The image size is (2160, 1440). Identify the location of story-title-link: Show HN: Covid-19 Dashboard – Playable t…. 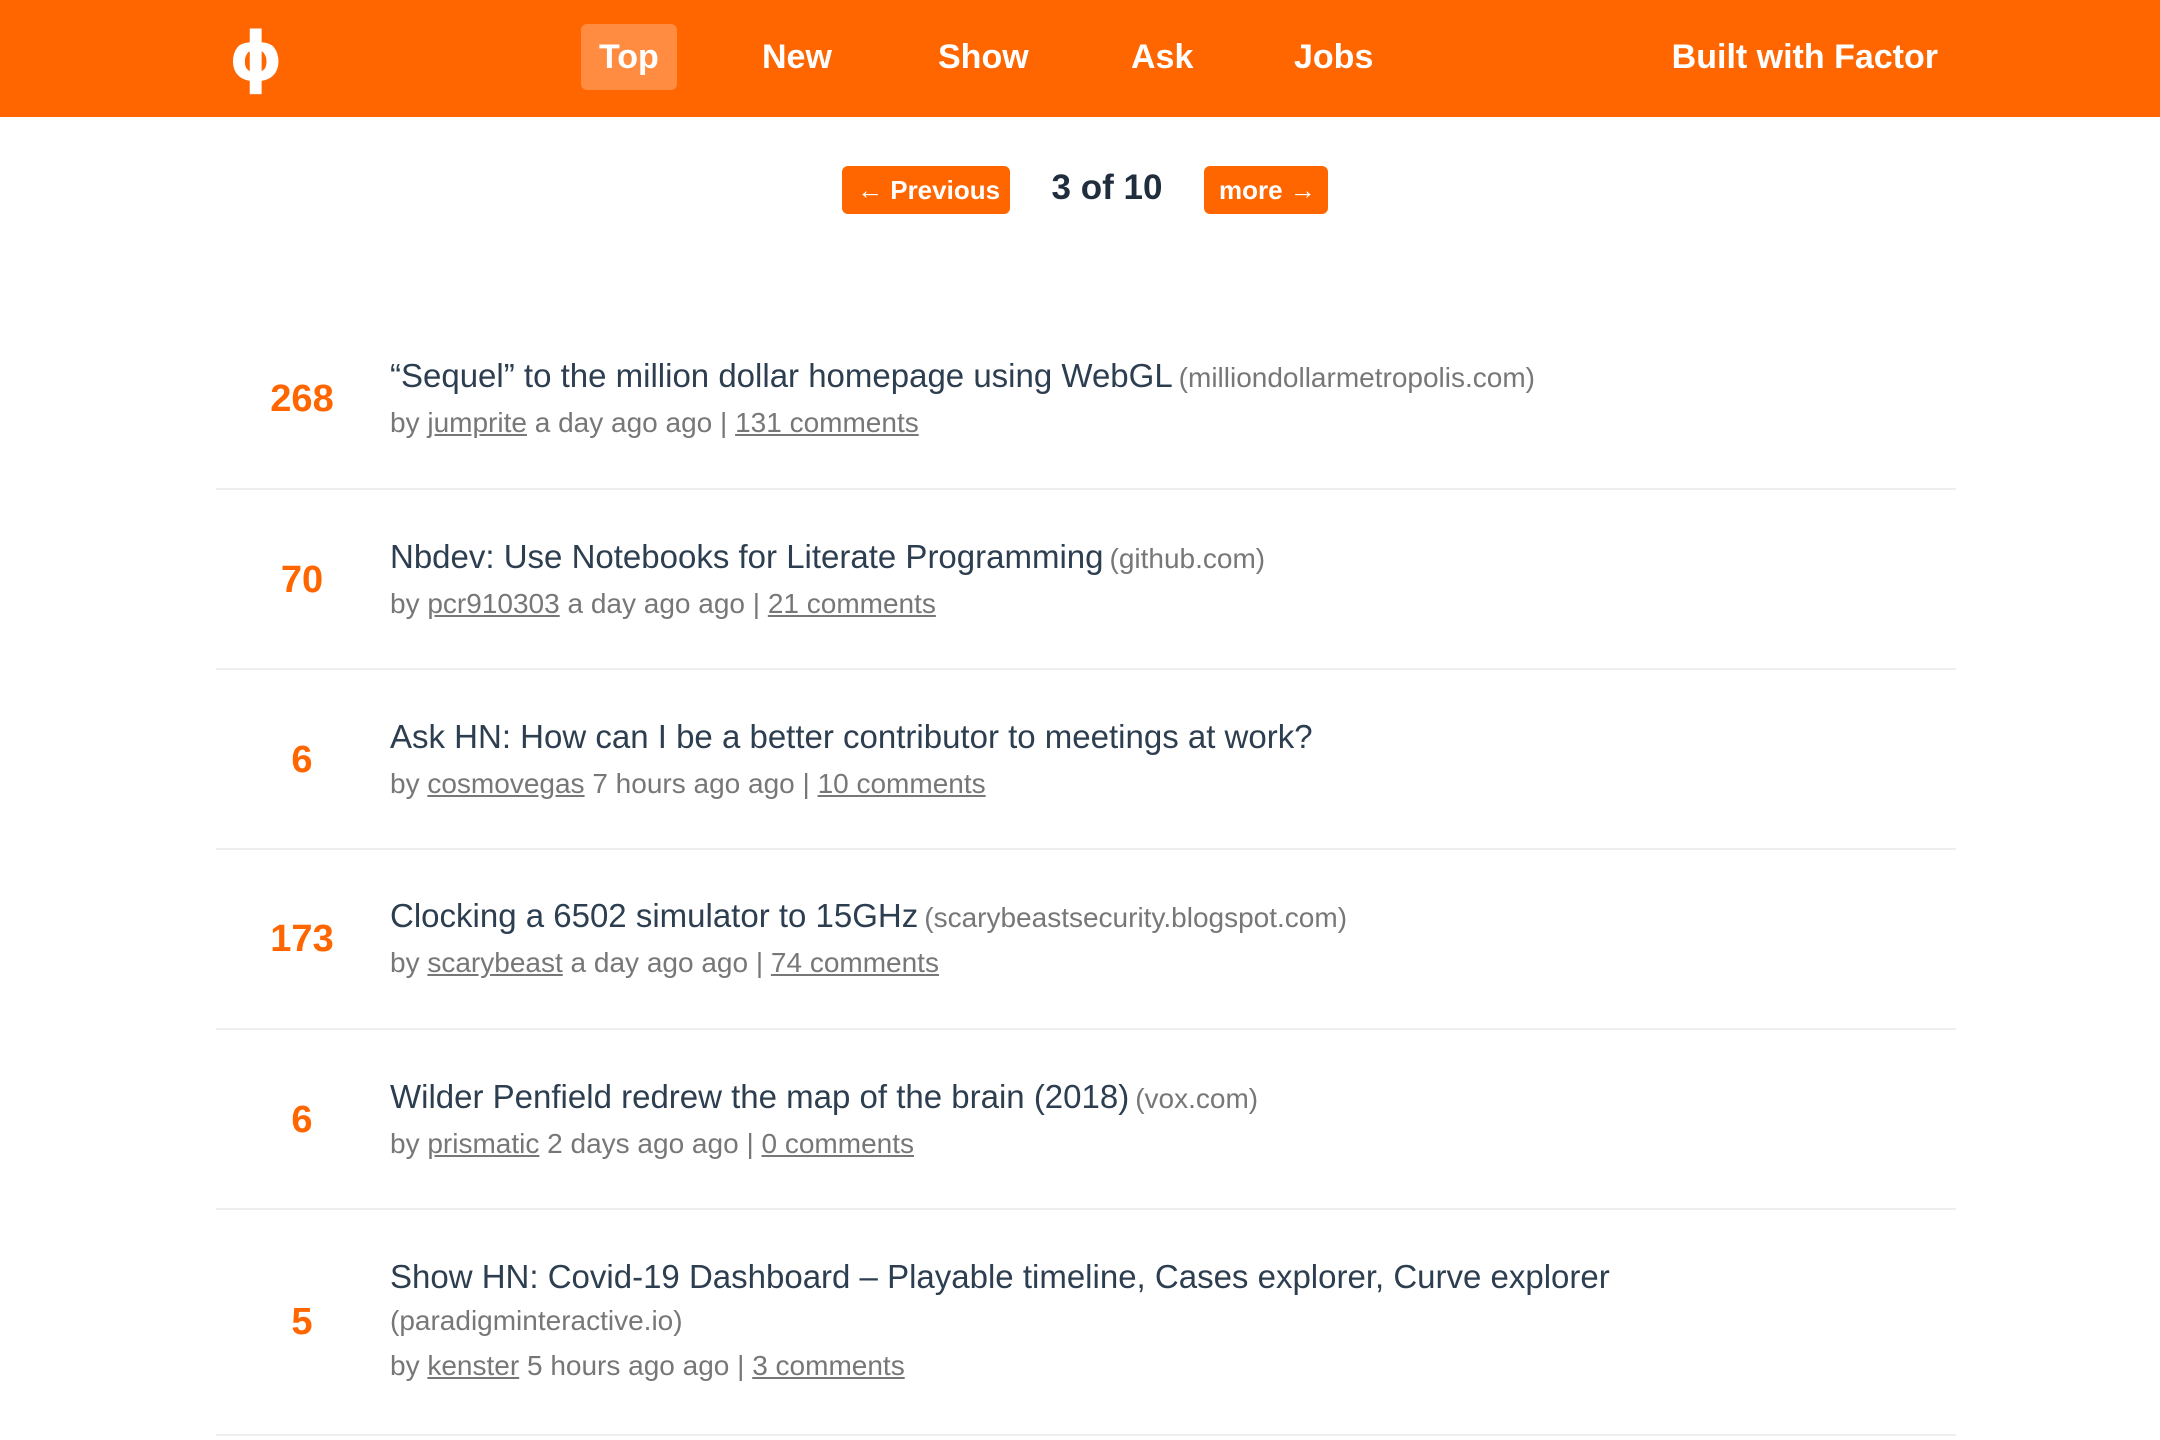
(1000, 1276).